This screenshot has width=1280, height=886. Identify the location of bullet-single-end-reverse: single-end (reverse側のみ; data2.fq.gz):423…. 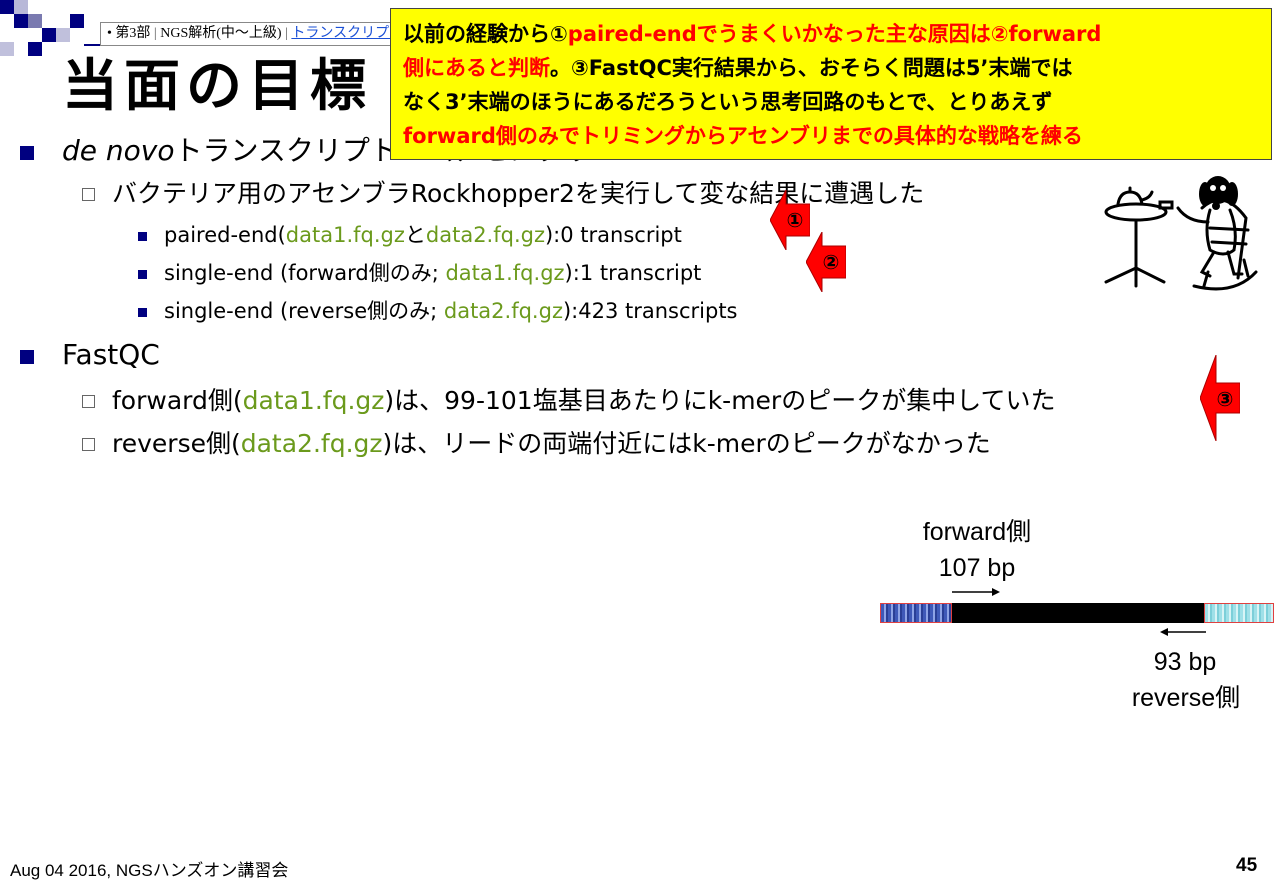
(451, 311).